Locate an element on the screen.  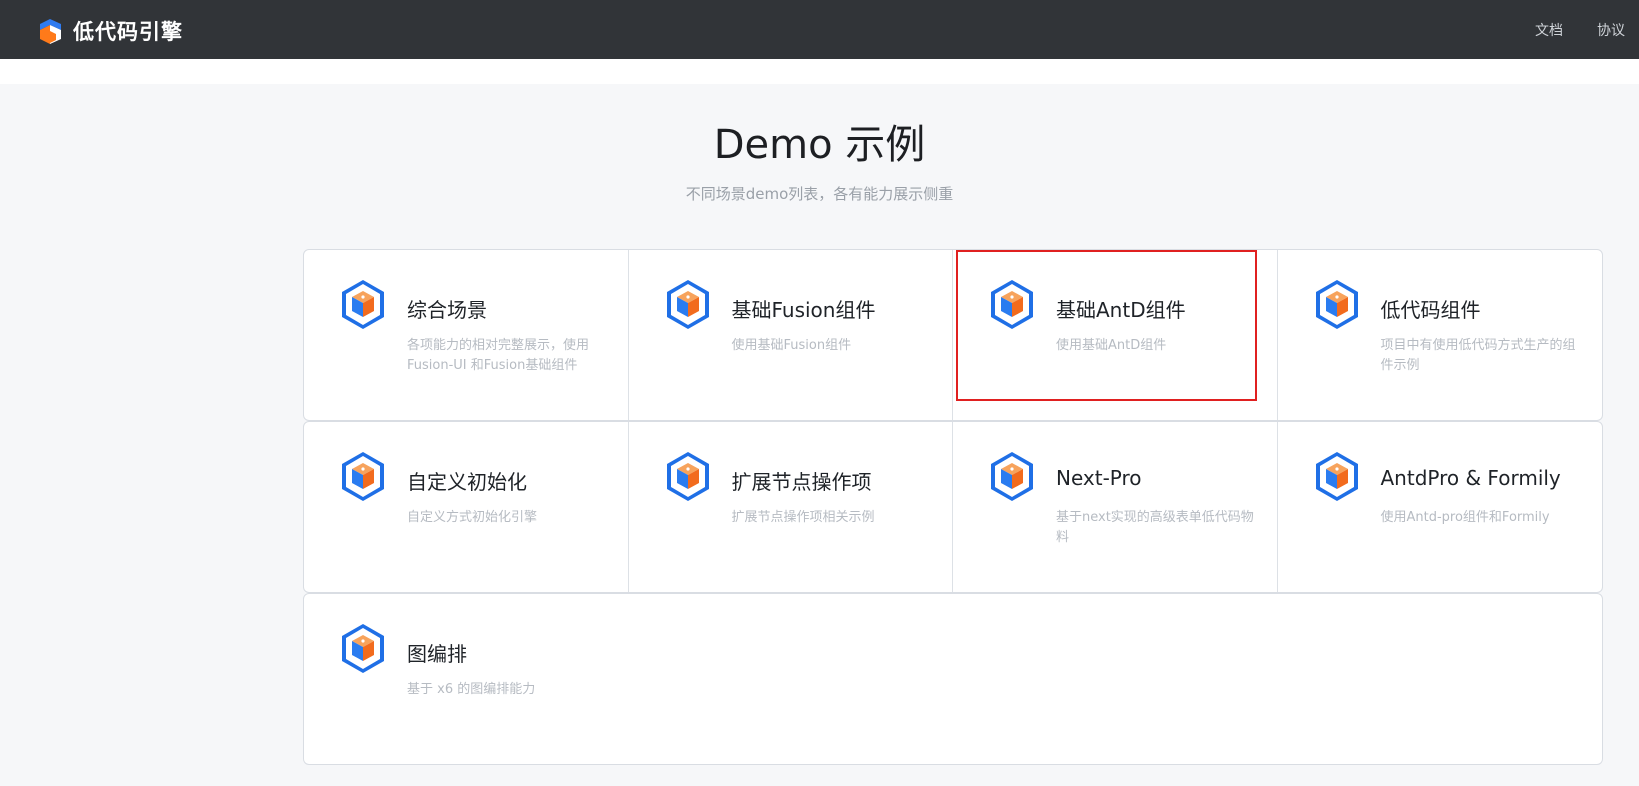
nav-link-docs: 文档 is located at coordinates (1549, 30).